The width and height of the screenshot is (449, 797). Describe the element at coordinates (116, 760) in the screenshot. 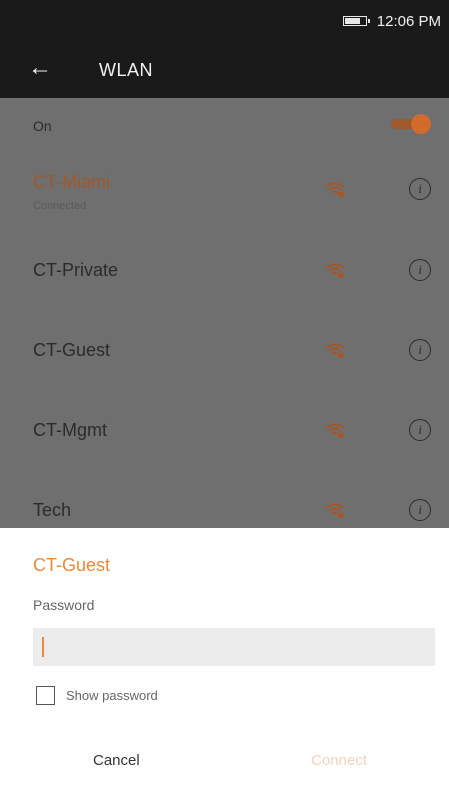

I see `cancel-button: Cancel` at that location.